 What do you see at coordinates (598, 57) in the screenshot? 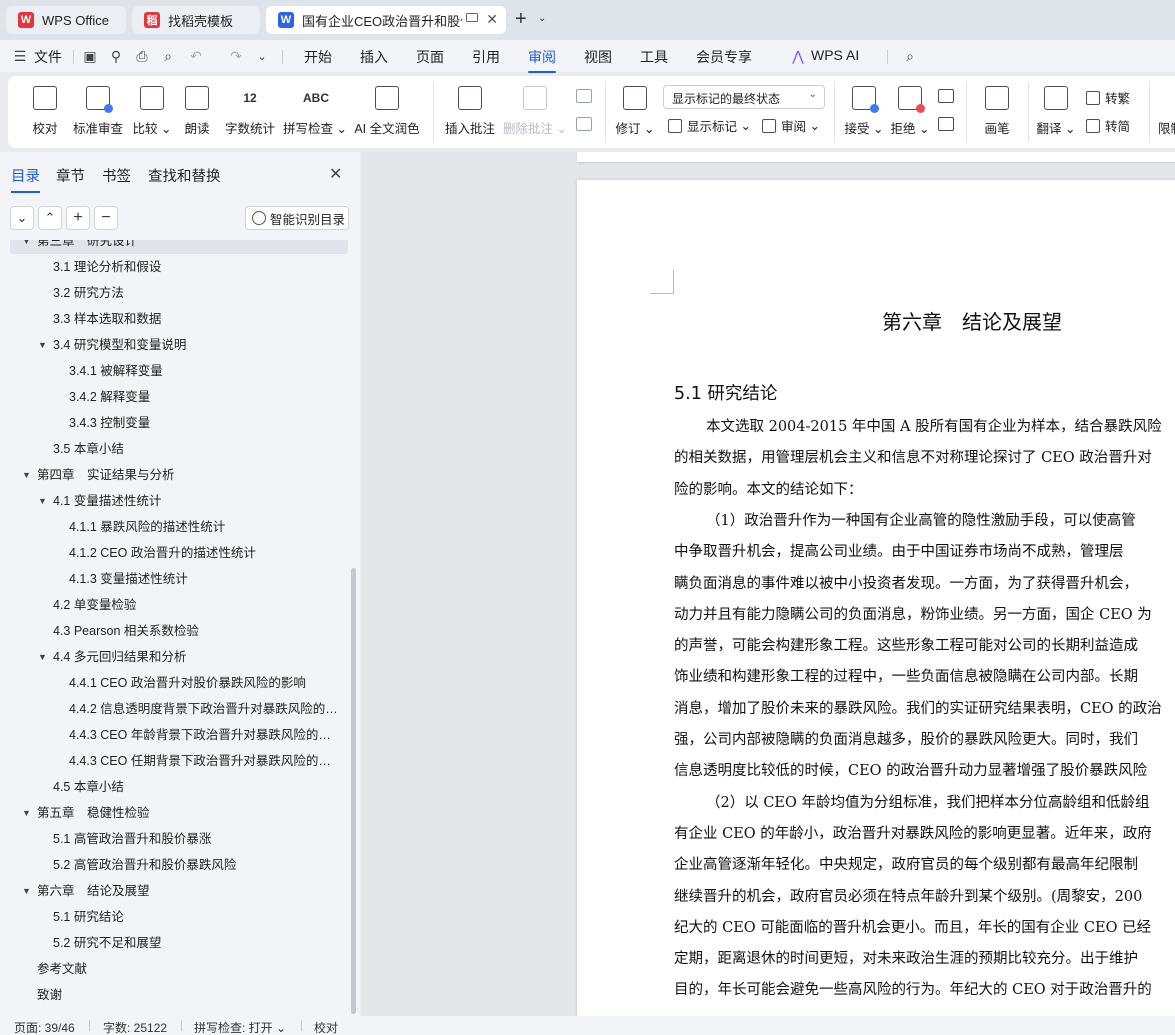
I see `menu-view: 视图` at bounding box center [598, 57].